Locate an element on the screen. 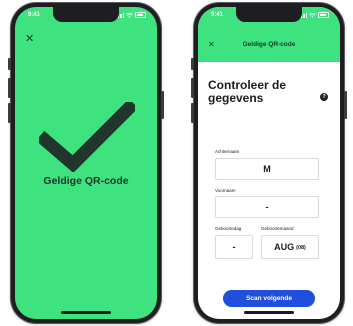 This screenshot has width=353, height=326. page-title-line1: Controleer de is located at coordinates (247, 85).